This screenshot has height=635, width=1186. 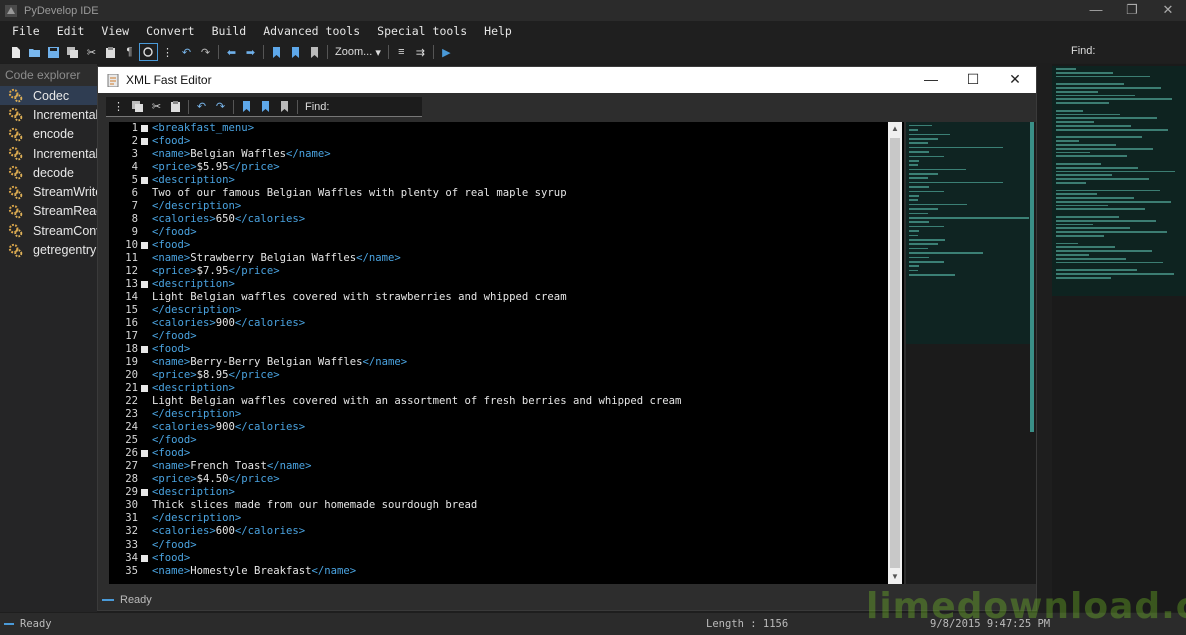 I want to click on minimap-scroll-indicator, so click(x=1032, y=277).